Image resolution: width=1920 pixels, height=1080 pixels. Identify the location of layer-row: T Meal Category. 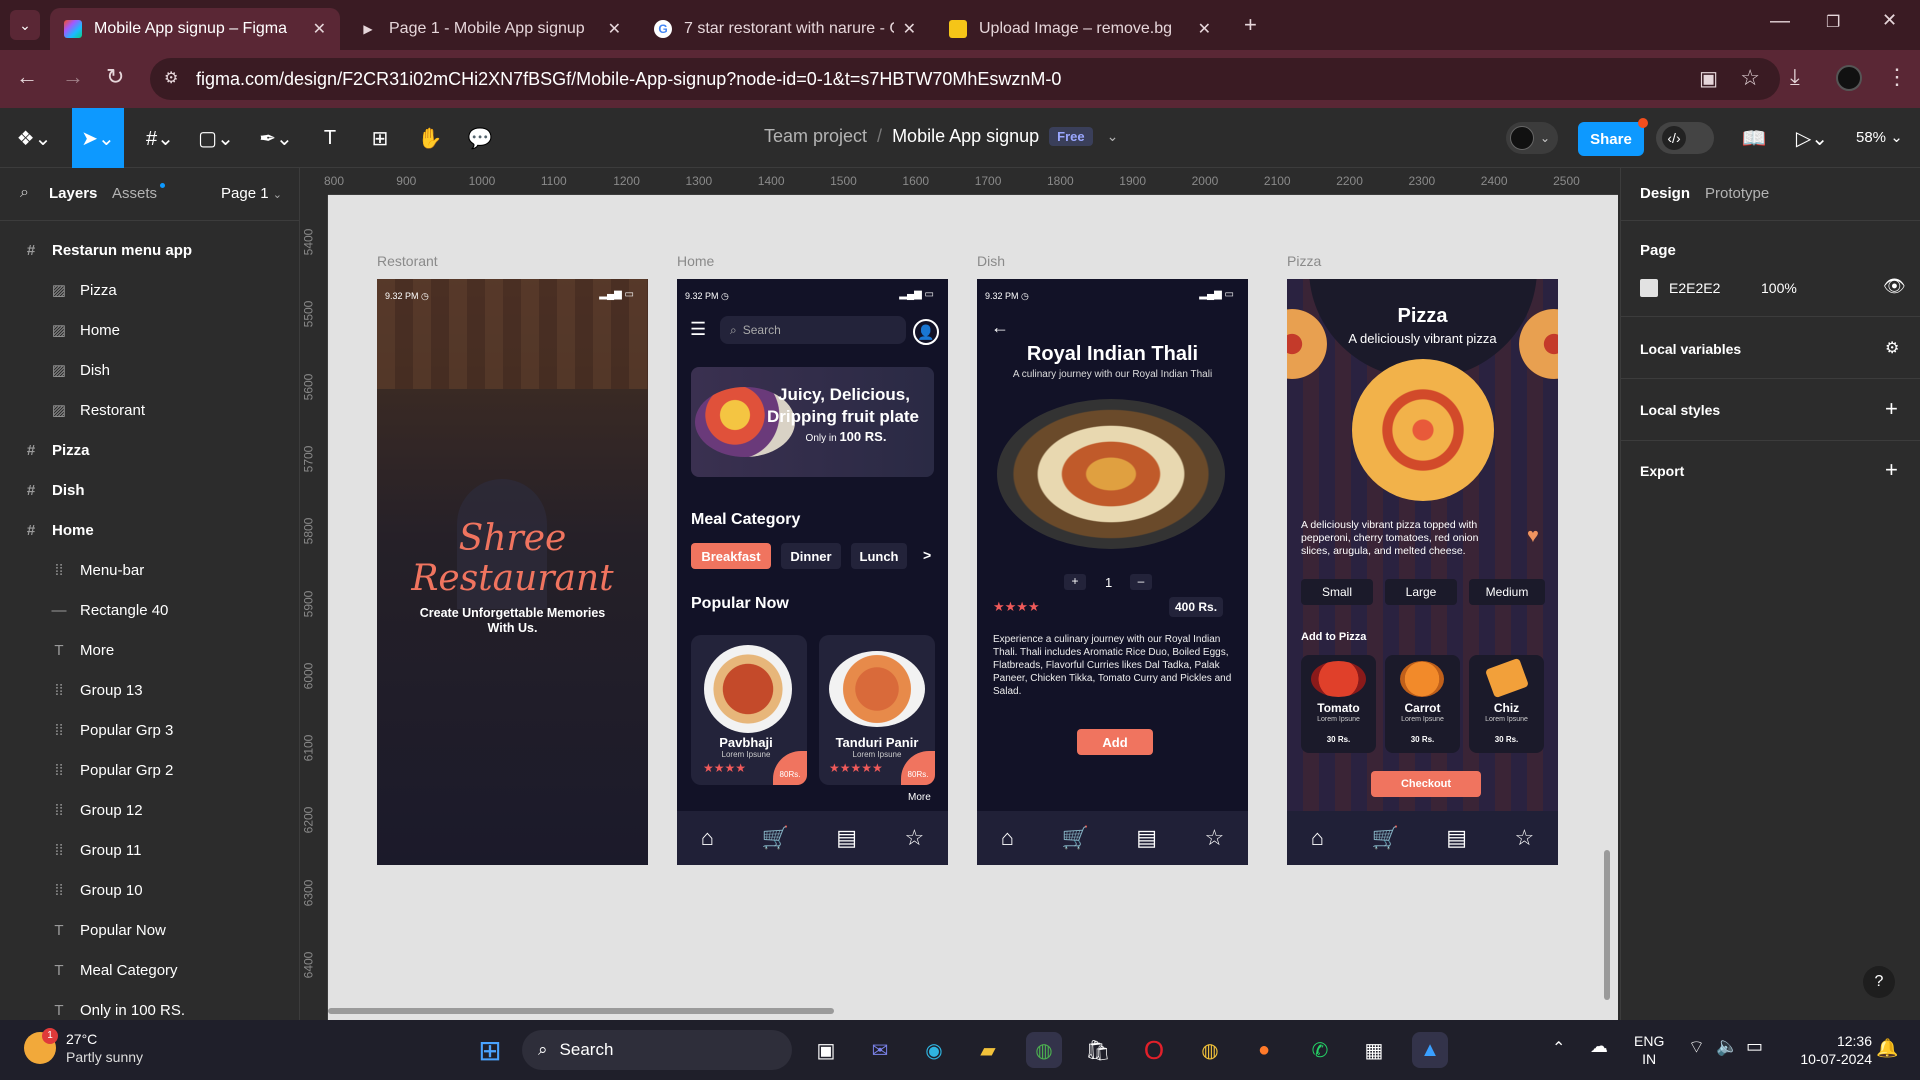
(150, 970).